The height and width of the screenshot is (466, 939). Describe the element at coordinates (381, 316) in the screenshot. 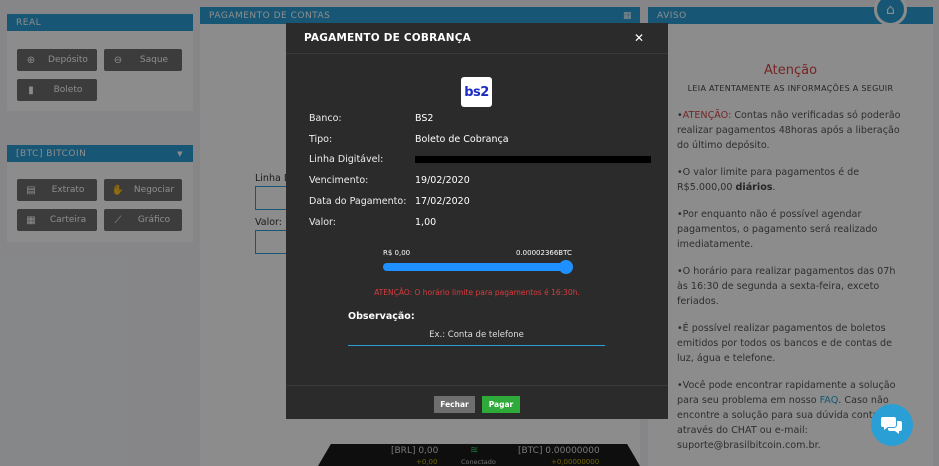

I see `observacao-label: Observação:` at that location.